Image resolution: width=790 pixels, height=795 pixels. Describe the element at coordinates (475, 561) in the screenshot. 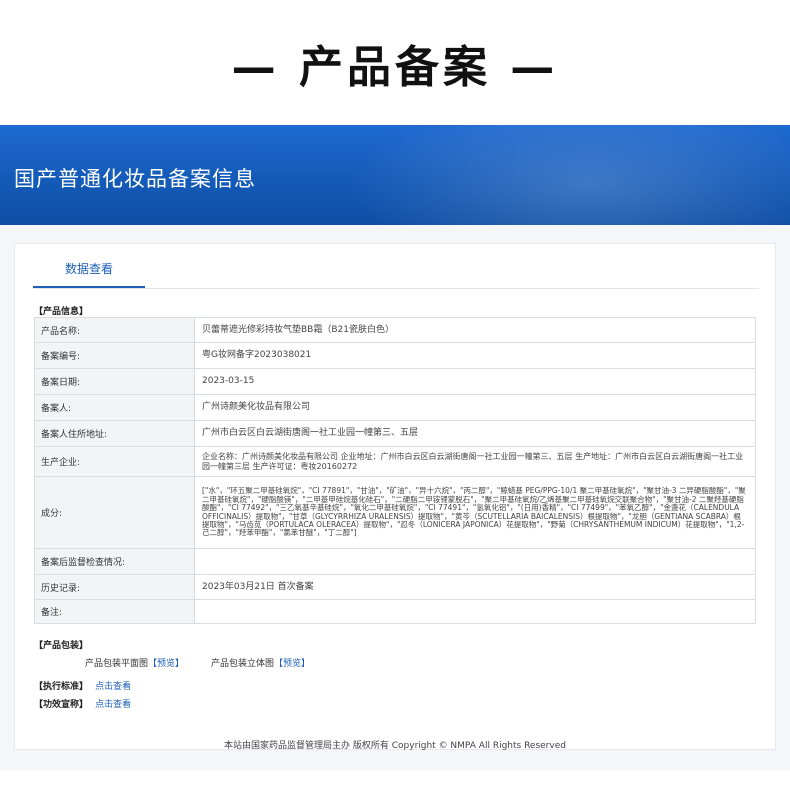

I see `supervision-value` at that location.